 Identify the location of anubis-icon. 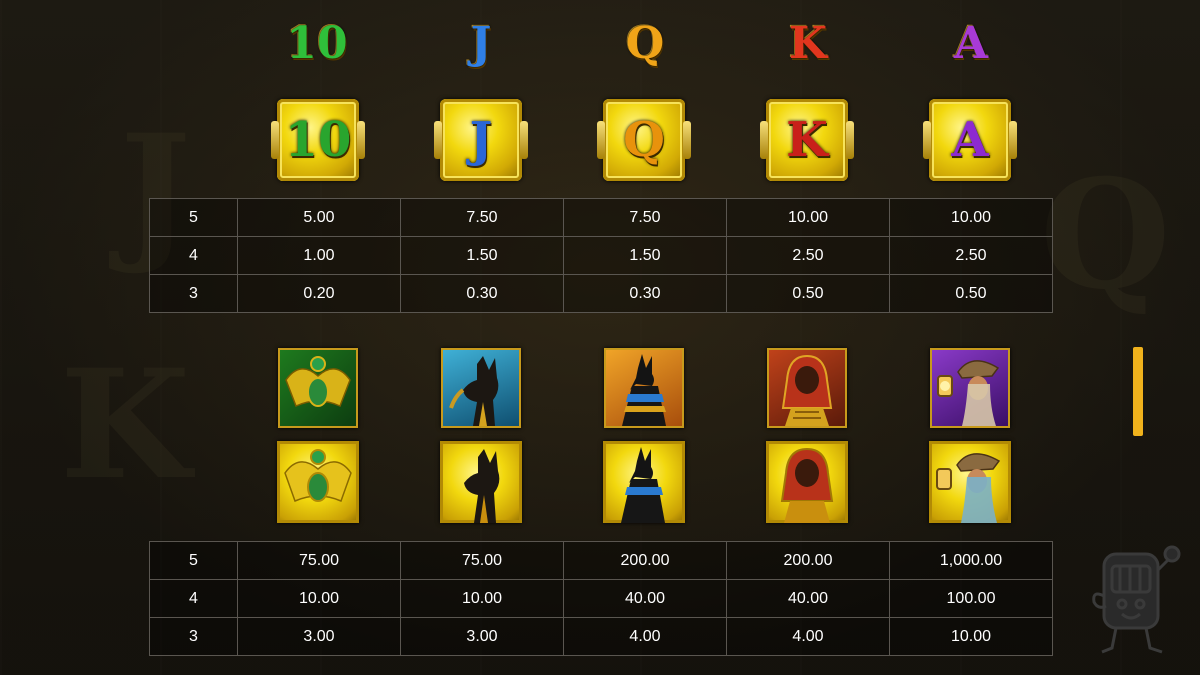
(644, 388).